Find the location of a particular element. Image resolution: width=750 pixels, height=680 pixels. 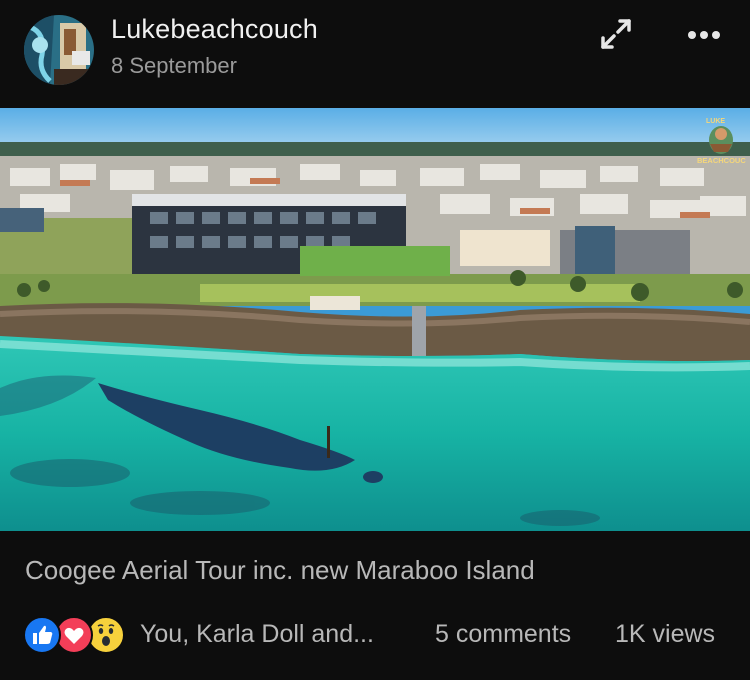

comments-count: 5 comments is located at coordinates (503, 634).